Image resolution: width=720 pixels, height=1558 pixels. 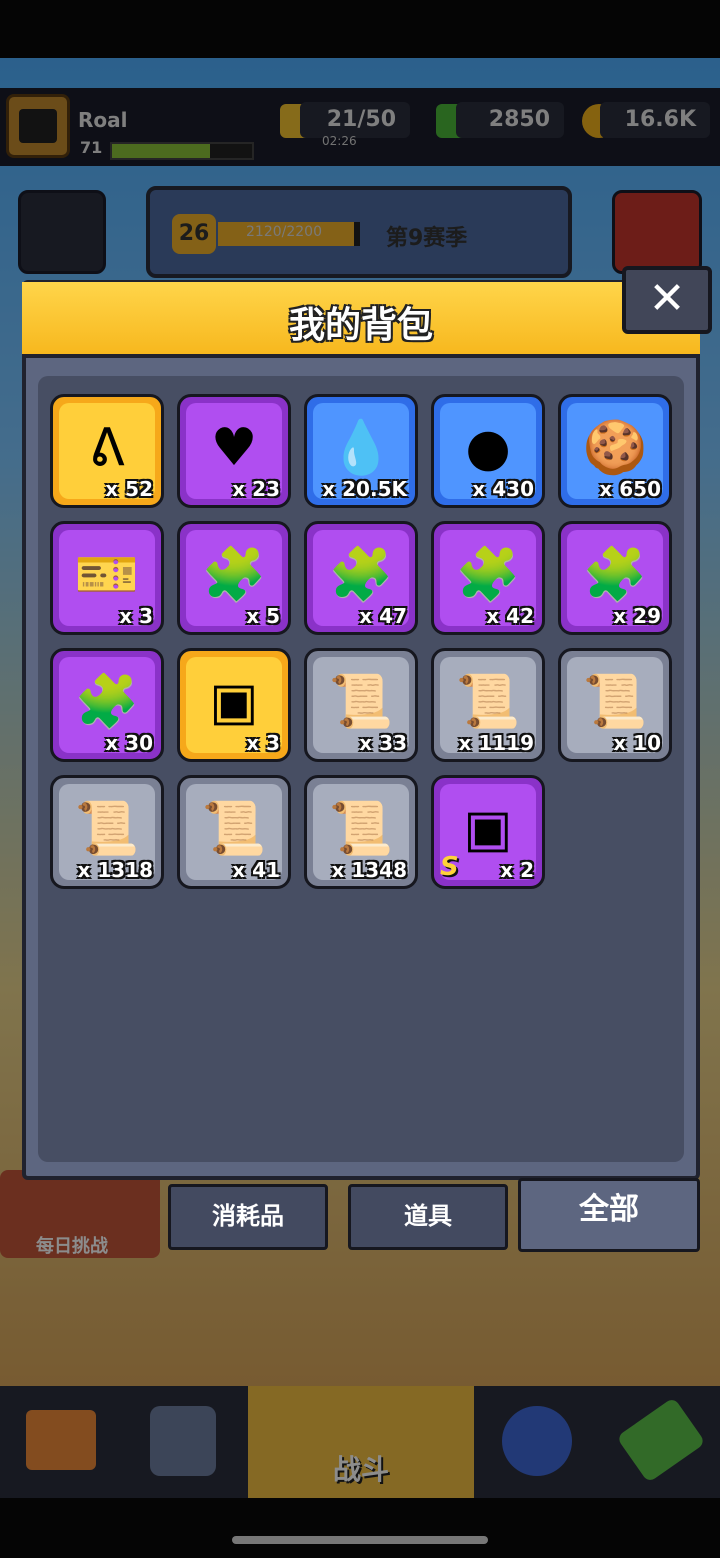 What do you see at coordinates (115, 870) in the screenshot?
I see `item-count: x 1318` at bounding box center [115, 870].